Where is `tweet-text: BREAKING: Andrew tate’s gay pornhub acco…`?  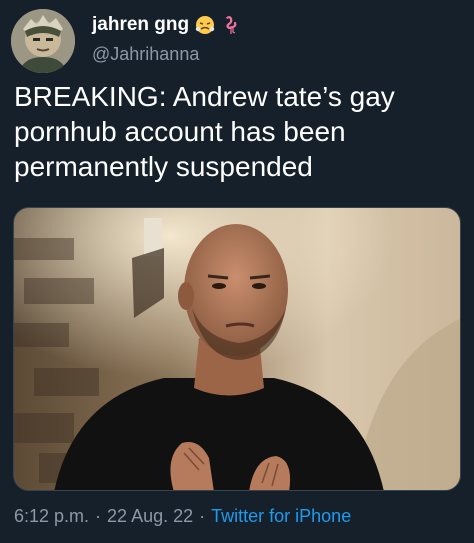
tweet-text: BREAKING: Andrew tate’s gay pornhub acco… is located at coordinates (204, 131).